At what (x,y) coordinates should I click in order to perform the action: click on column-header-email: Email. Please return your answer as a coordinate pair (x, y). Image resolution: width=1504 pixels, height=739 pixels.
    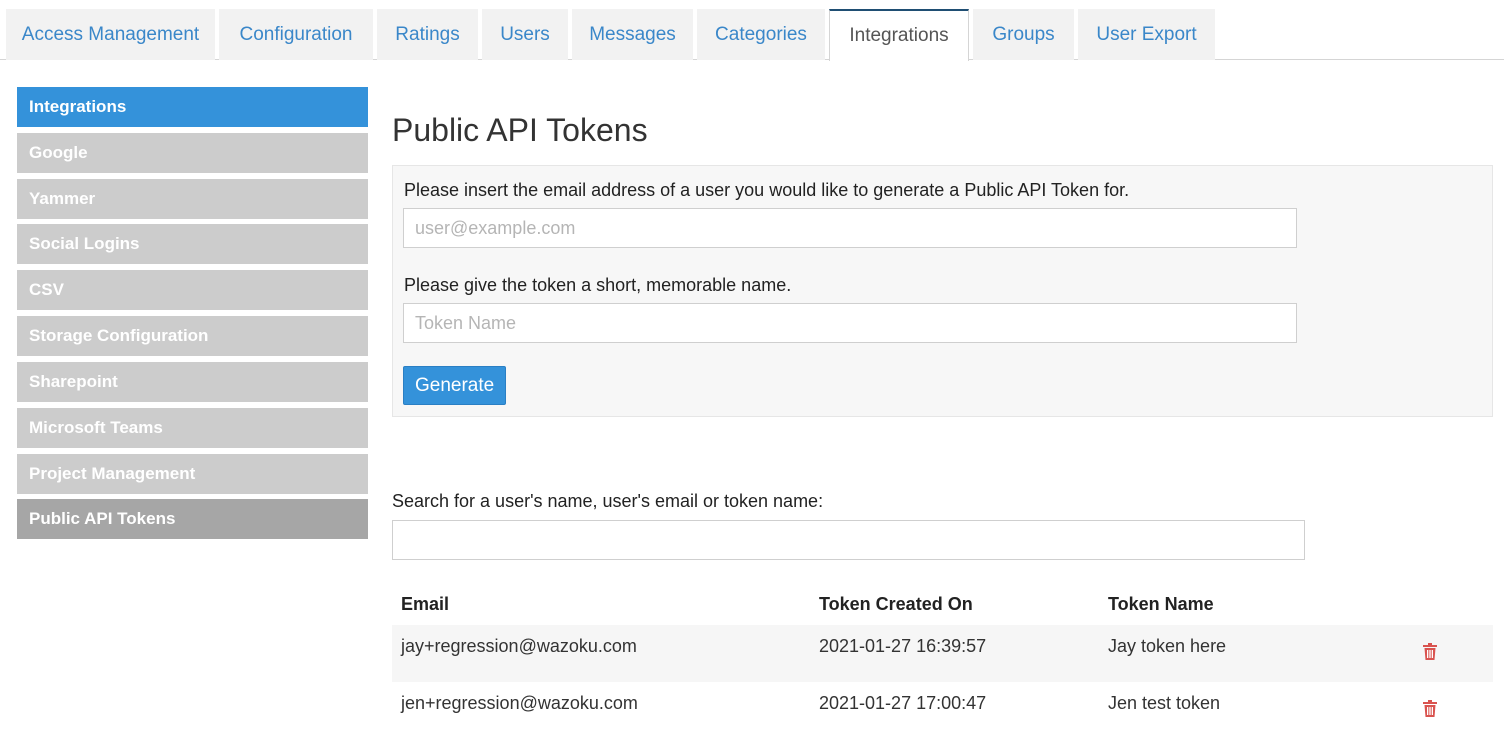
    Looking at the image, I should click on (425, 604).